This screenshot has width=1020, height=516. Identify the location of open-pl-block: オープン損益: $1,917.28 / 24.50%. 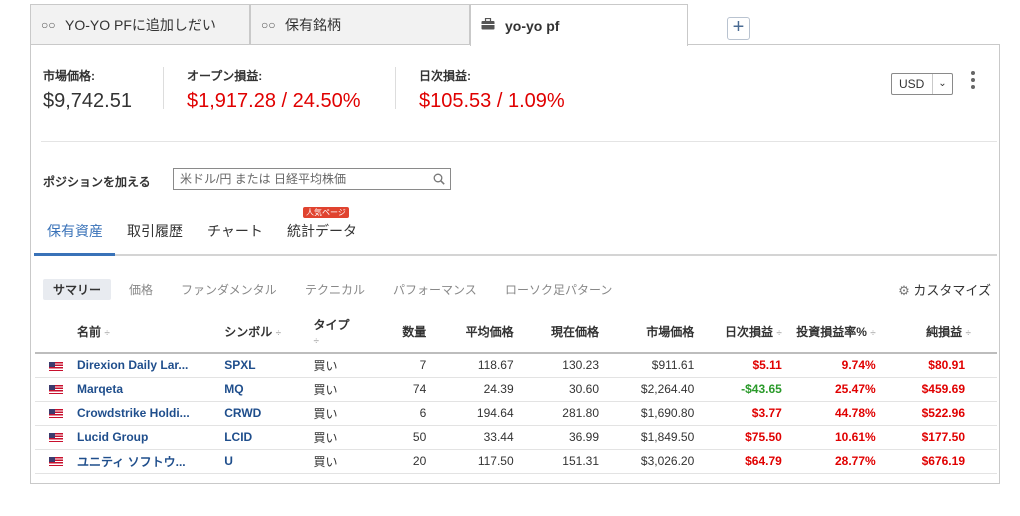
(273, 90).